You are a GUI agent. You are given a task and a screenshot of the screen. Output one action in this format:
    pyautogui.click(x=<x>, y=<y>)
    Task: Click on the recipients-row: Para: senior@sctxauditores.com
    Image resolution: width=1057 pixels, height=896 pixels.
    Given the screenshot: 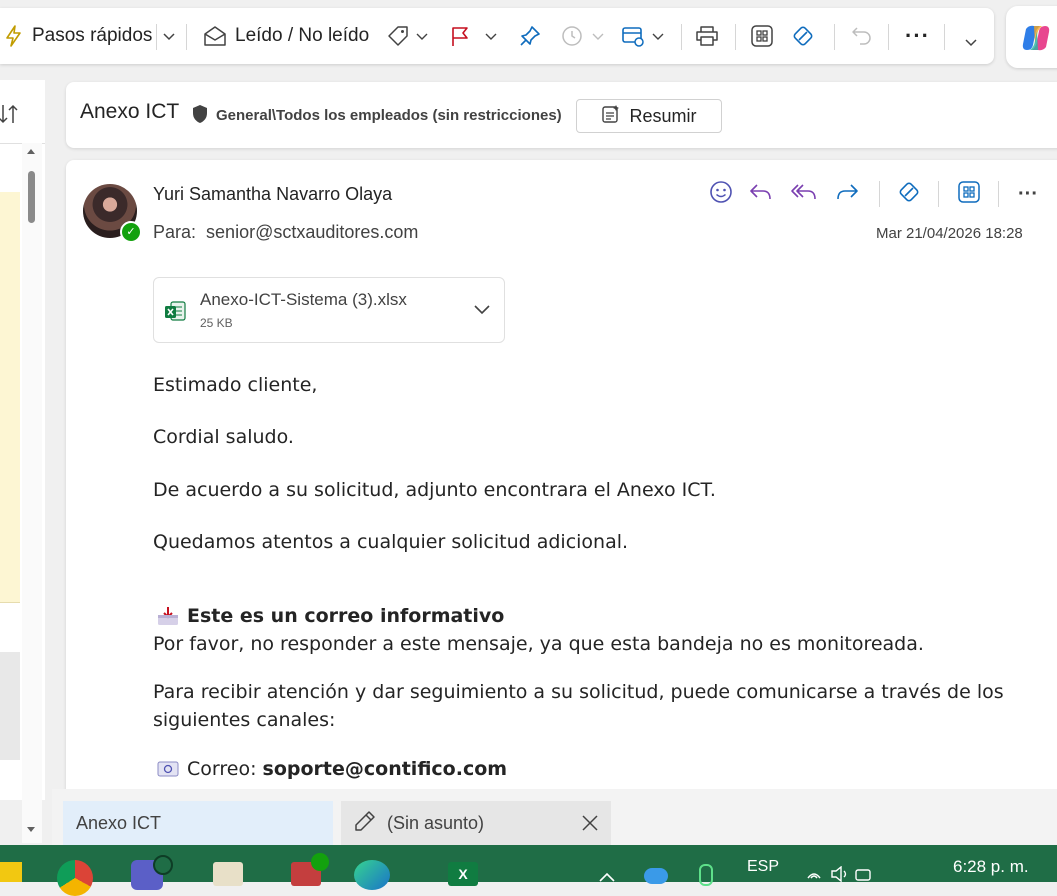 What is the action you would take?
    pyautogui.click(x=285, y=232)
    